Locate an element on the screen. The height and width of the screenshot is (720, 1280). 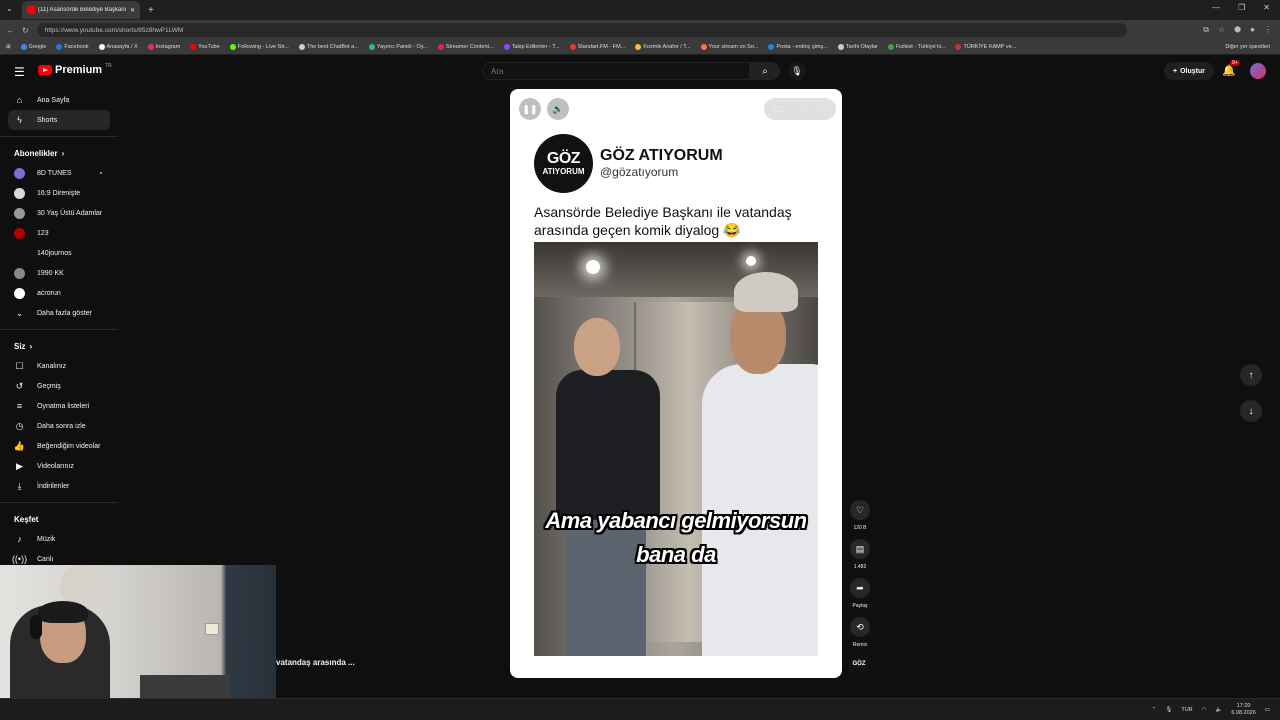
channel-thumbnail: GÖZ is located at coordinates (859, 664).